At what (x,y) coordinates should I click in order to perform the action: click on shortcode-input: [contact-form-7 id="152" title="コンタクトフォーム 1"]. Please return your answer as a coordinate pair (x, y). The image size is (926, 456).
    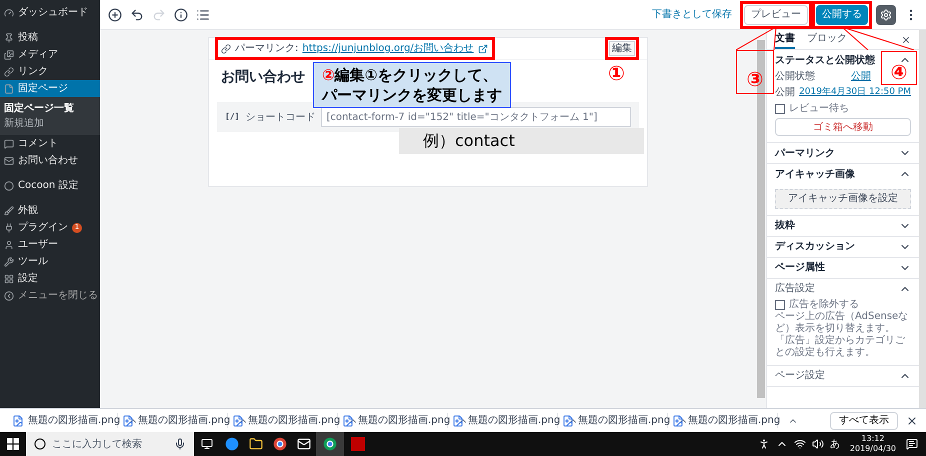
    Looking at the image, I should click on (476, 117).